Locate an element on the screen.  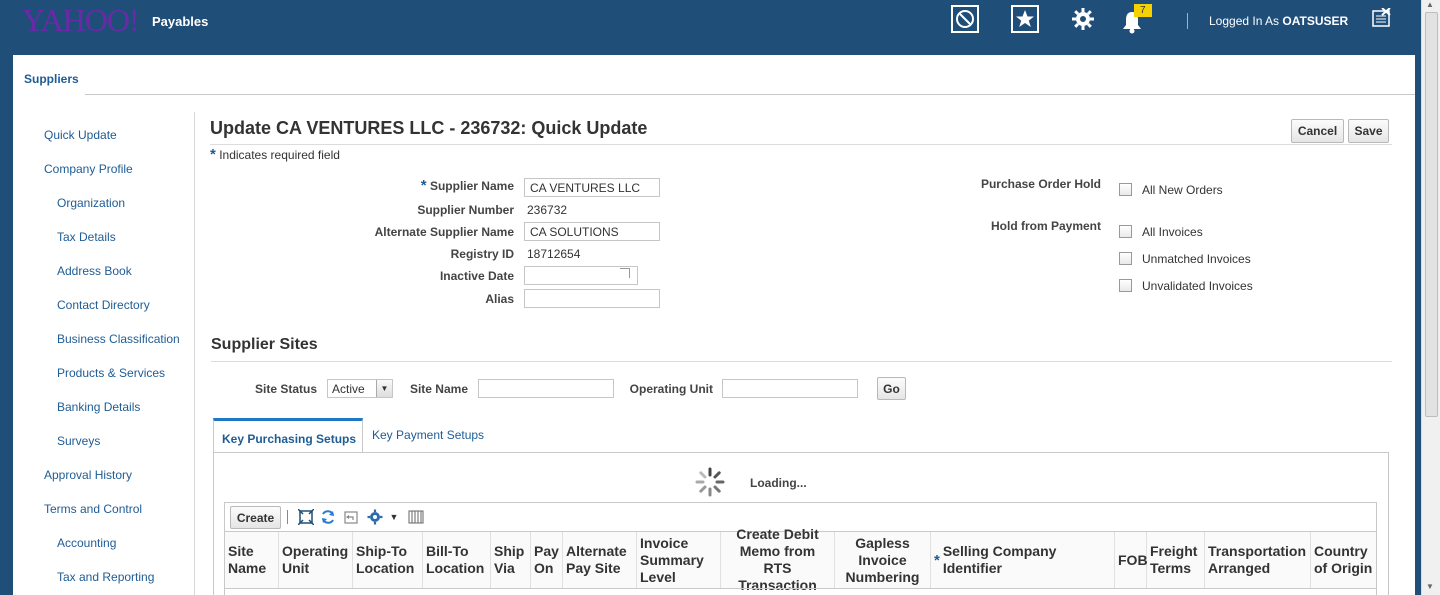
app-name: Payables is located at coordinates (180, 21).